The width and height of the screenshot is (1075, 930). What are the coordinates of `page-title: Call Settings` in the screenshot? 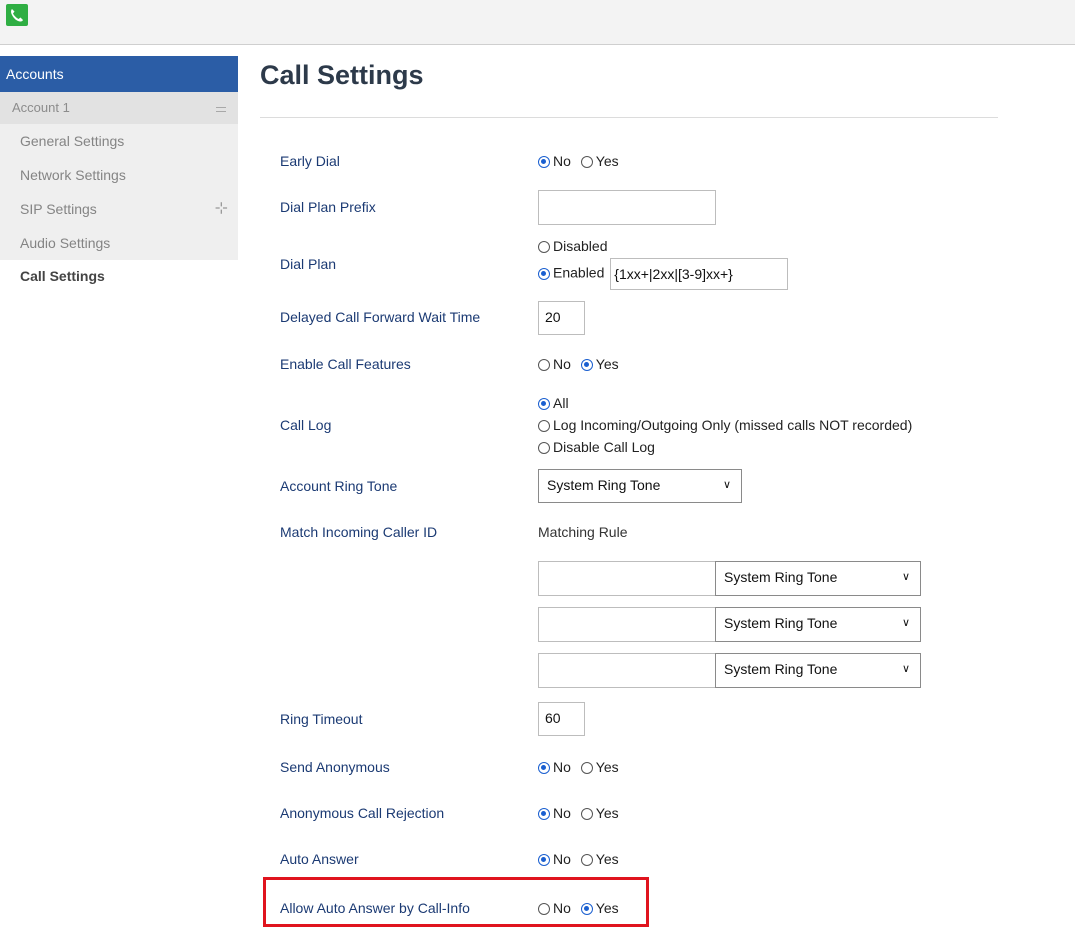 It's located at (342, 75).